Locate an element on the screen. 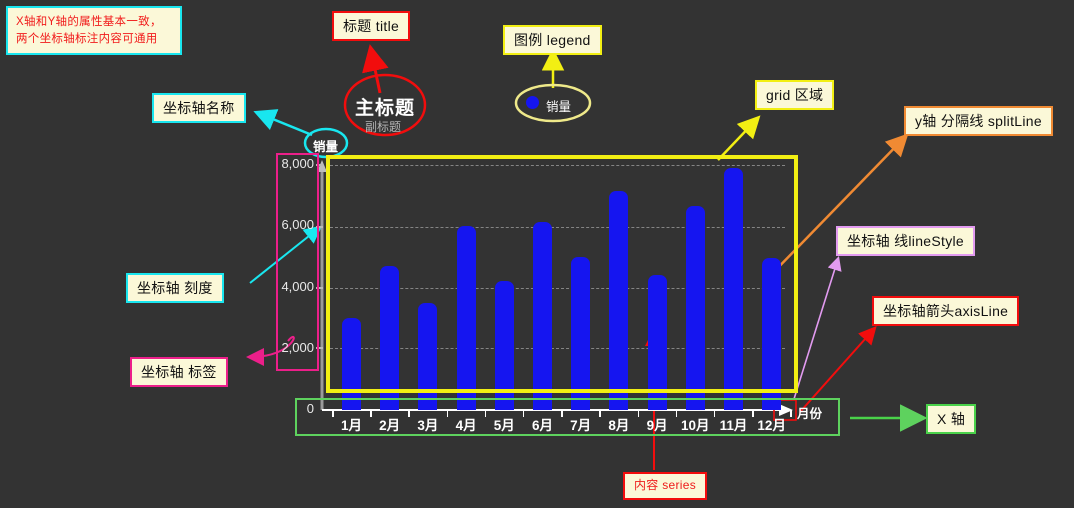 The image size is (1074, 508). callout-x-axis: X 轴 is located at coordinates (951, 419).